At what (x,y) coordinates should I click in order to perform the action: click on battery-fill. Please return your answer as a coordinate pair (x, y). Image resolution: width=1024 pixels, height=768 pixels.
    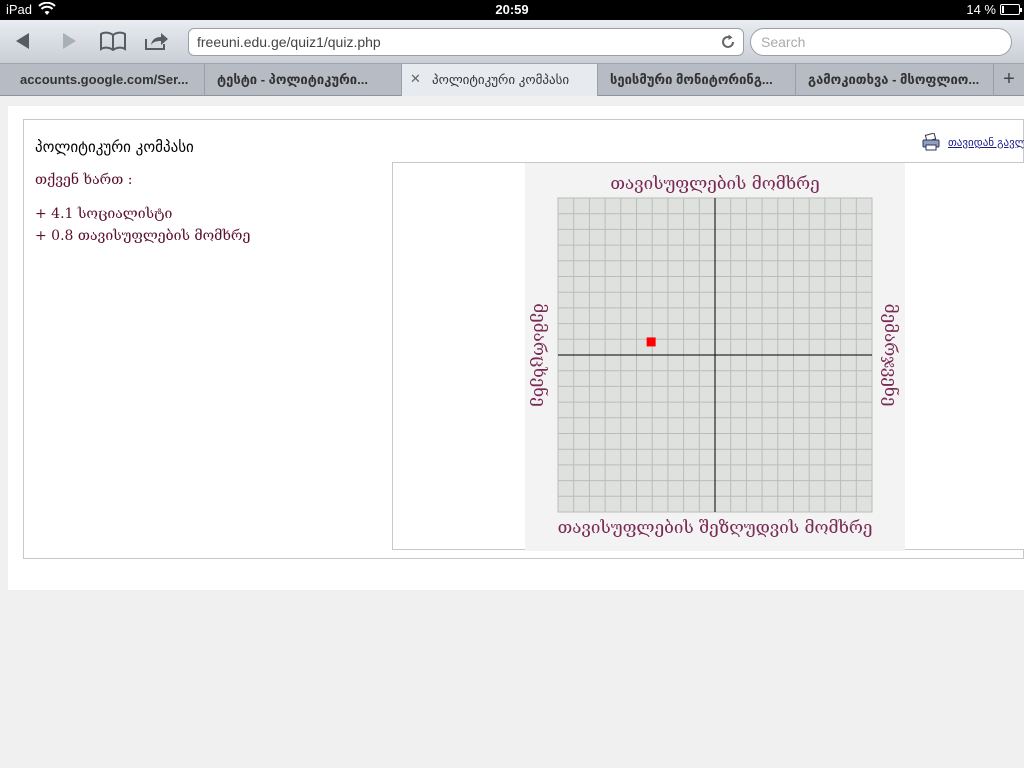
    Looking at the image, I should click on (1003, 9).